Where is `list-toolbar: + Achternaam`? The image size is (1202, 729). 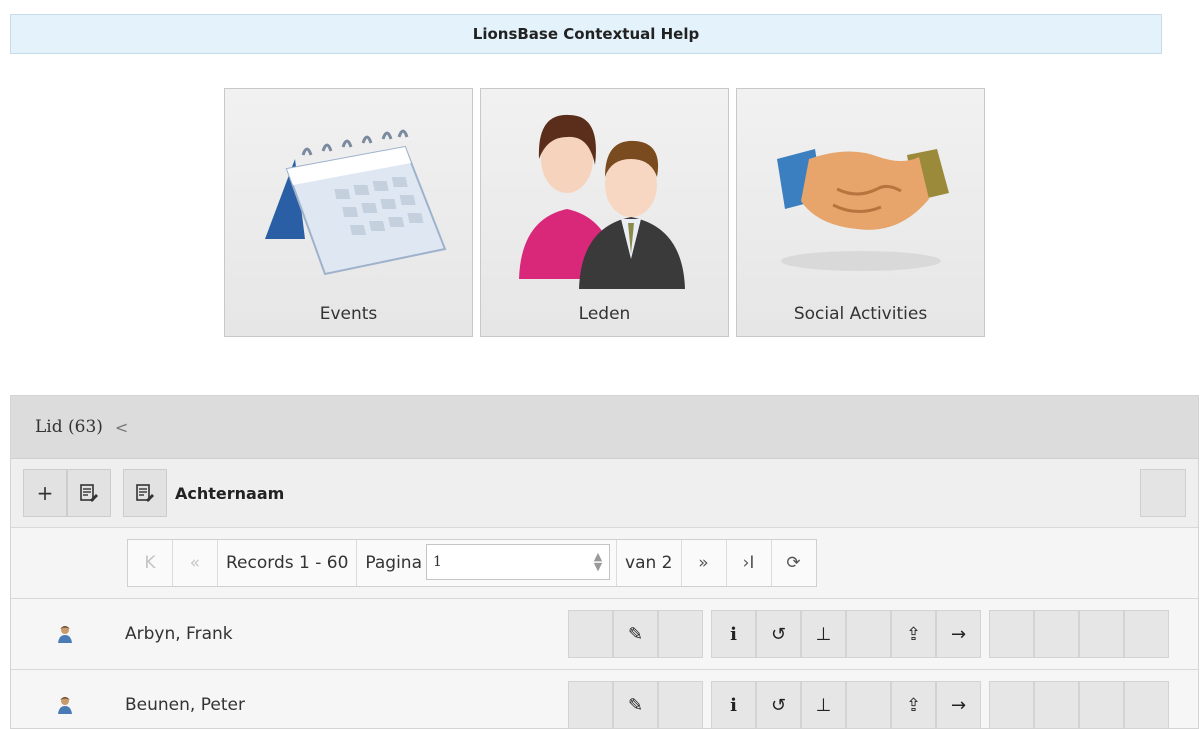 list-toolbar: + Achternaam is located at coordinates (604, 493).